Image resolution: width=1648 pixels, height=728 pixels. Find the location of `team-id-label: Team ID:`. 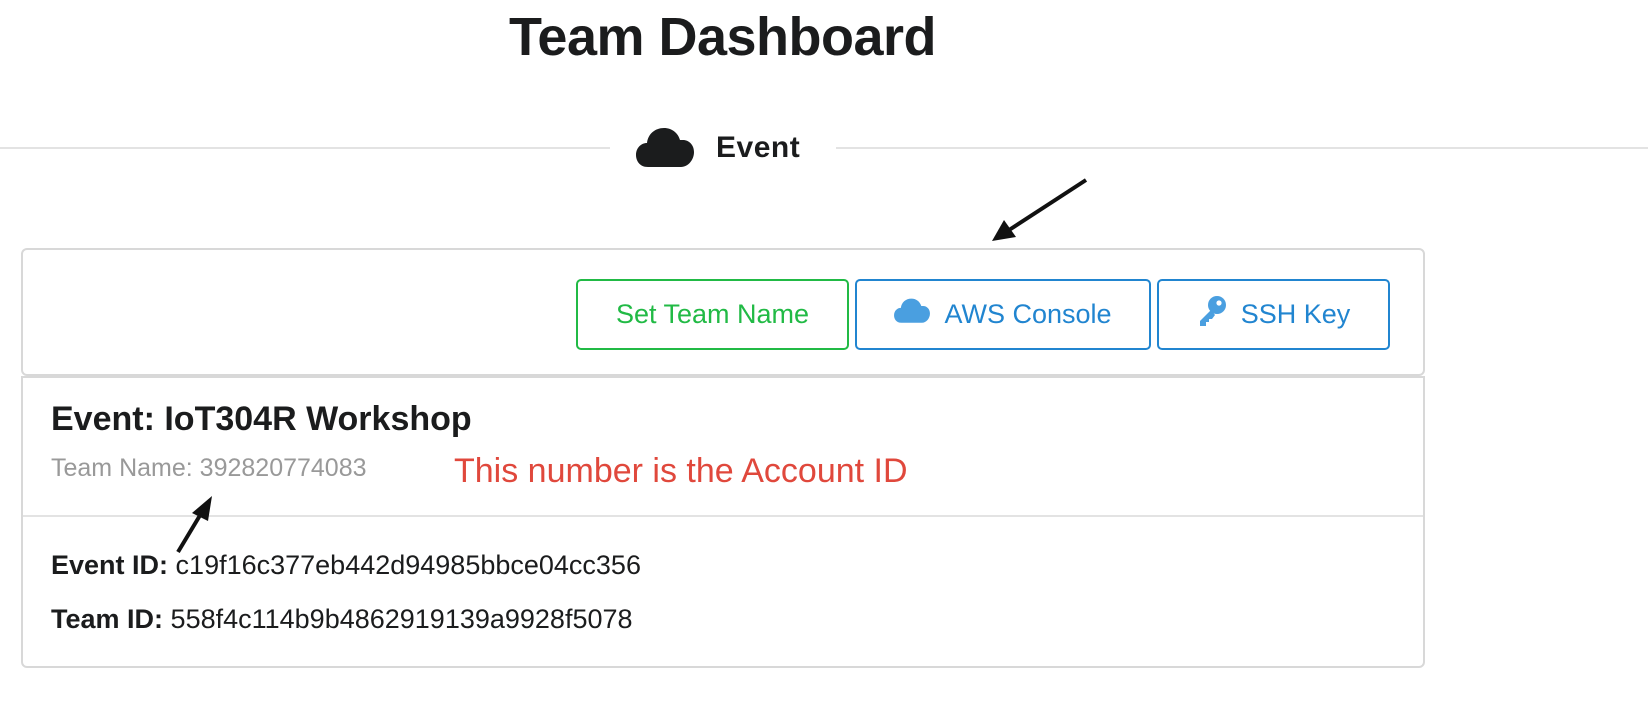

team-id-label: Team ID: is located at coordinates (107, 619).